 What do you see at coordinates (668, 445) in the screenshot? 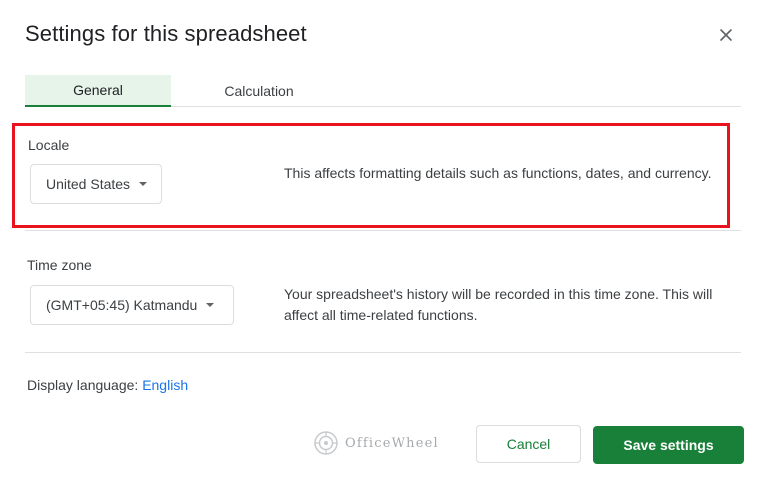
I see `save-settings-button: Save settings` at bounding box center [668, 445].